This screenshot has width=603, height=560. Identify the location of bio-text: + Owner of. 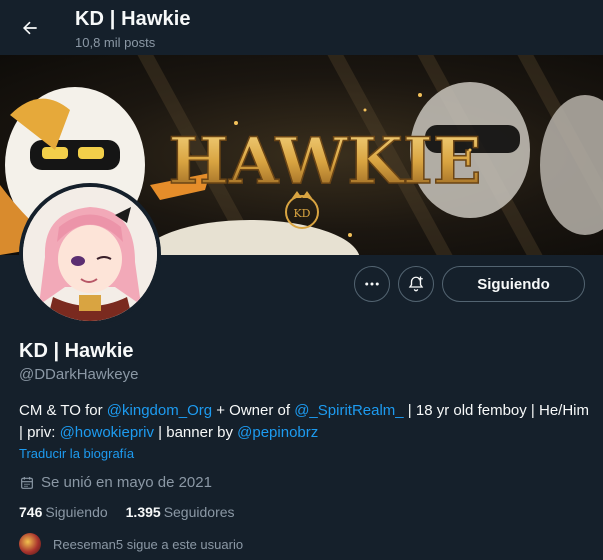
(253, 410).